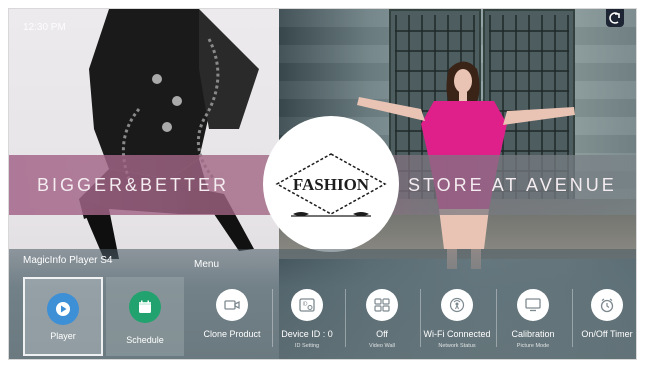 This screenshot has height=367, width=645. I want to click on menu-item-label: On/Off Timer, so click(607, 334).